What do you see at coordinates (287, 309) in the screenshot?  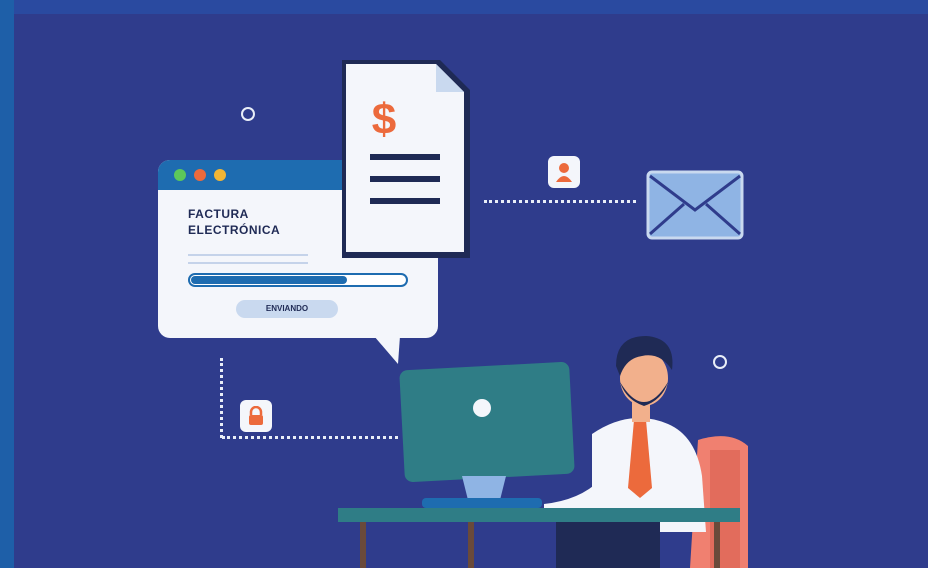 I see `status-badge: ENVIANDO` at bounding box center [287, 309].